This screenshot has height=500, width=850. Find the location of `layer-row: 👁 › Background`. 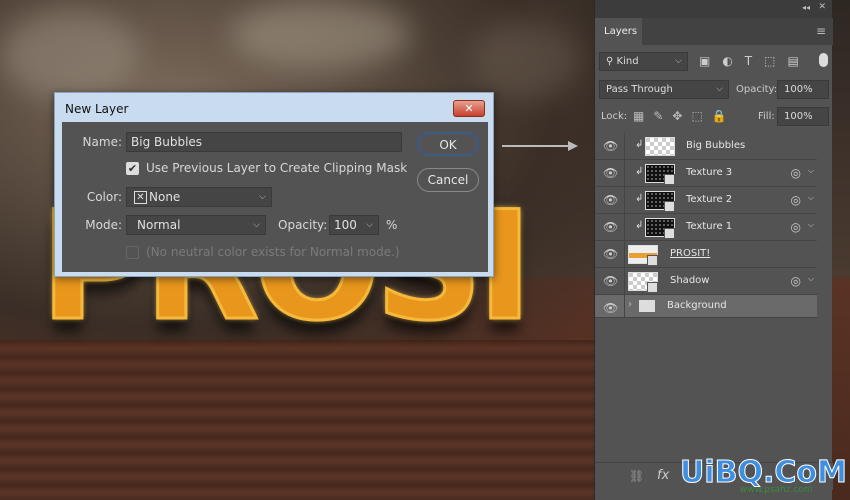

layer-row: 👁 › Background is located at coordinates (706, 306).